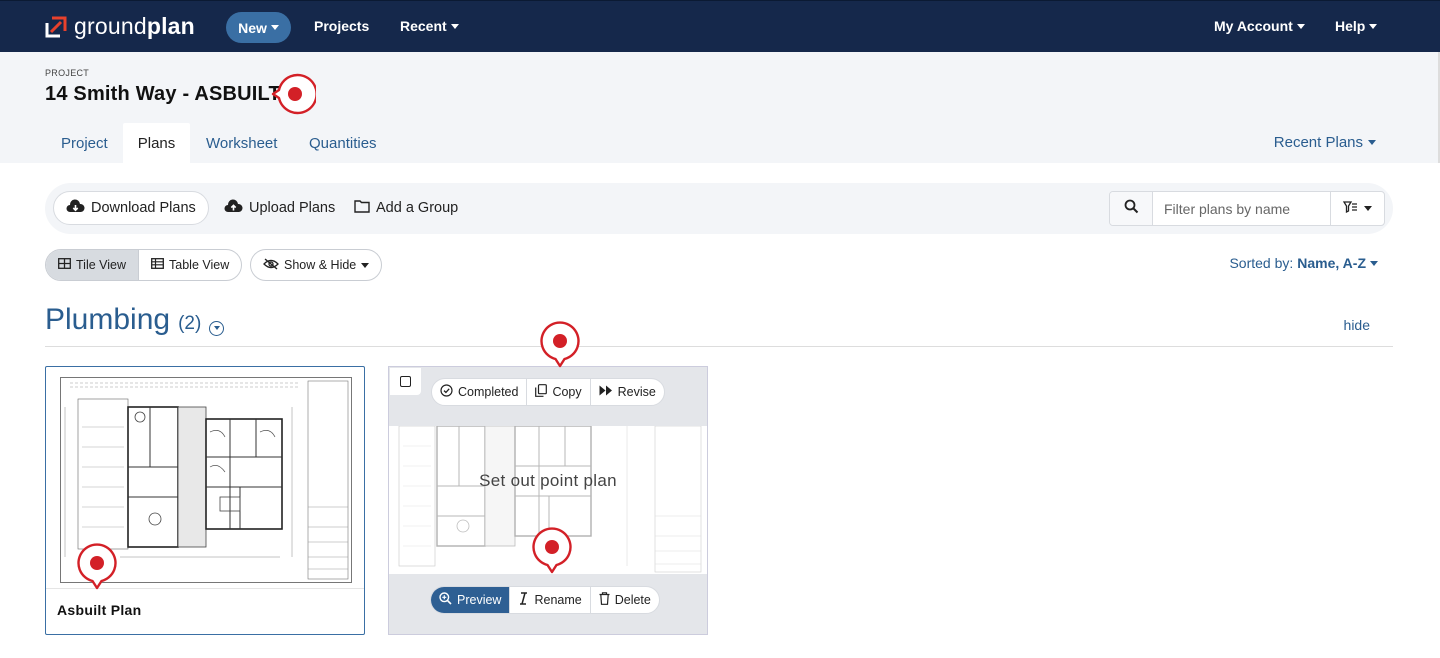 This screenshot has width=1440, height=658. Describe the element at coordinates (84, 143) in the screenshot. I see `tab-project: Project` at that location.